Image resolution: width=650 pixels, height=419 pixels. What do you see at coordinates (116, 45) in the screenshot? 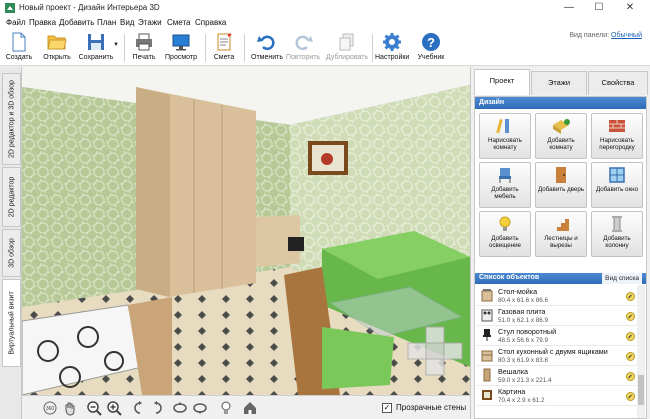
I see `save-dropdown-icon: ▼` at bounding box center [116, 45].